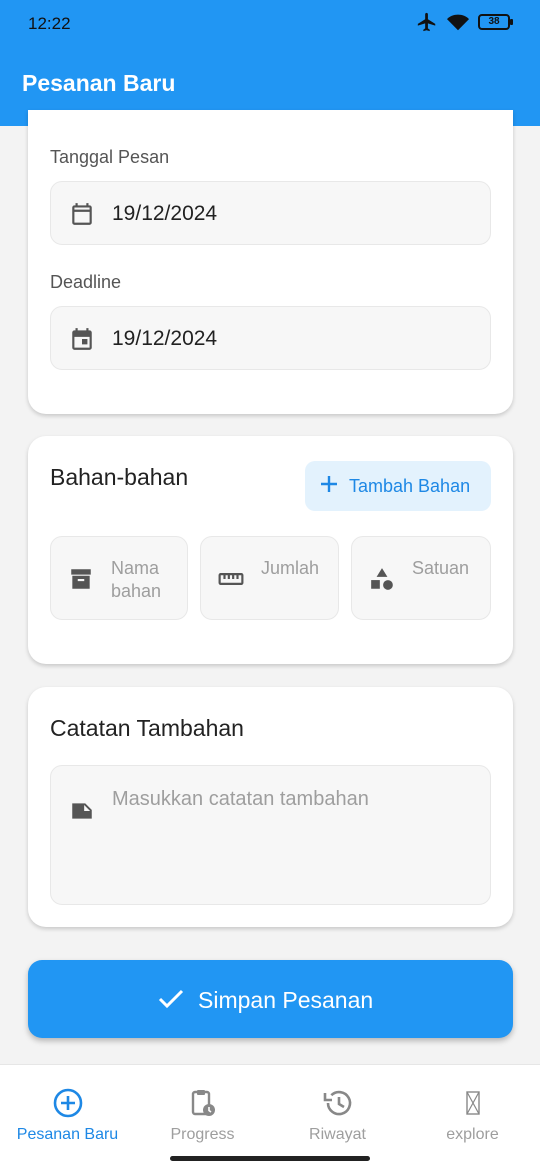  Describe the element at coordinates (270, 23) in the screenshot. I see `status-bar: 12:22 38` at that location.